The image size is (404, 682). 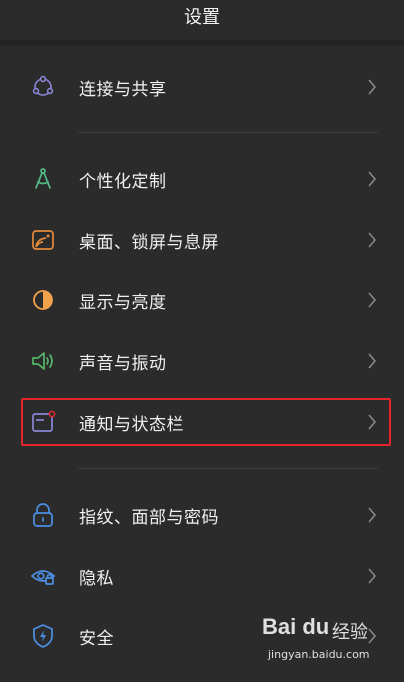 What do you see at coordinates (123, 181) in the screenshot?
I see `settings-item-label: 个性化定制` at bounding box center [123, 181].